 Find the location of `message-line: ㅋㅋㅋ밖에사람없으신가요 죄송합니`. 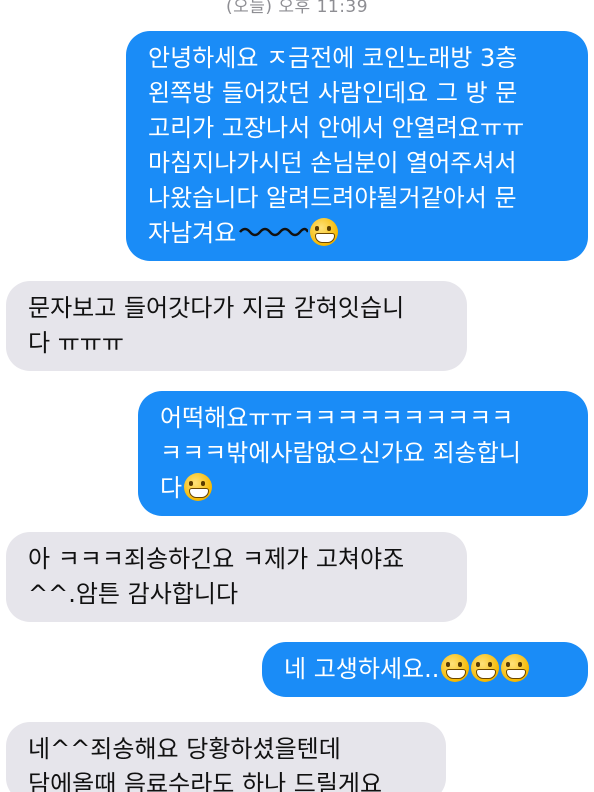

message-line: ㅋㅋㅋ밖에사람없으신가요 죄송합니 is located at coordinates (340, 453).